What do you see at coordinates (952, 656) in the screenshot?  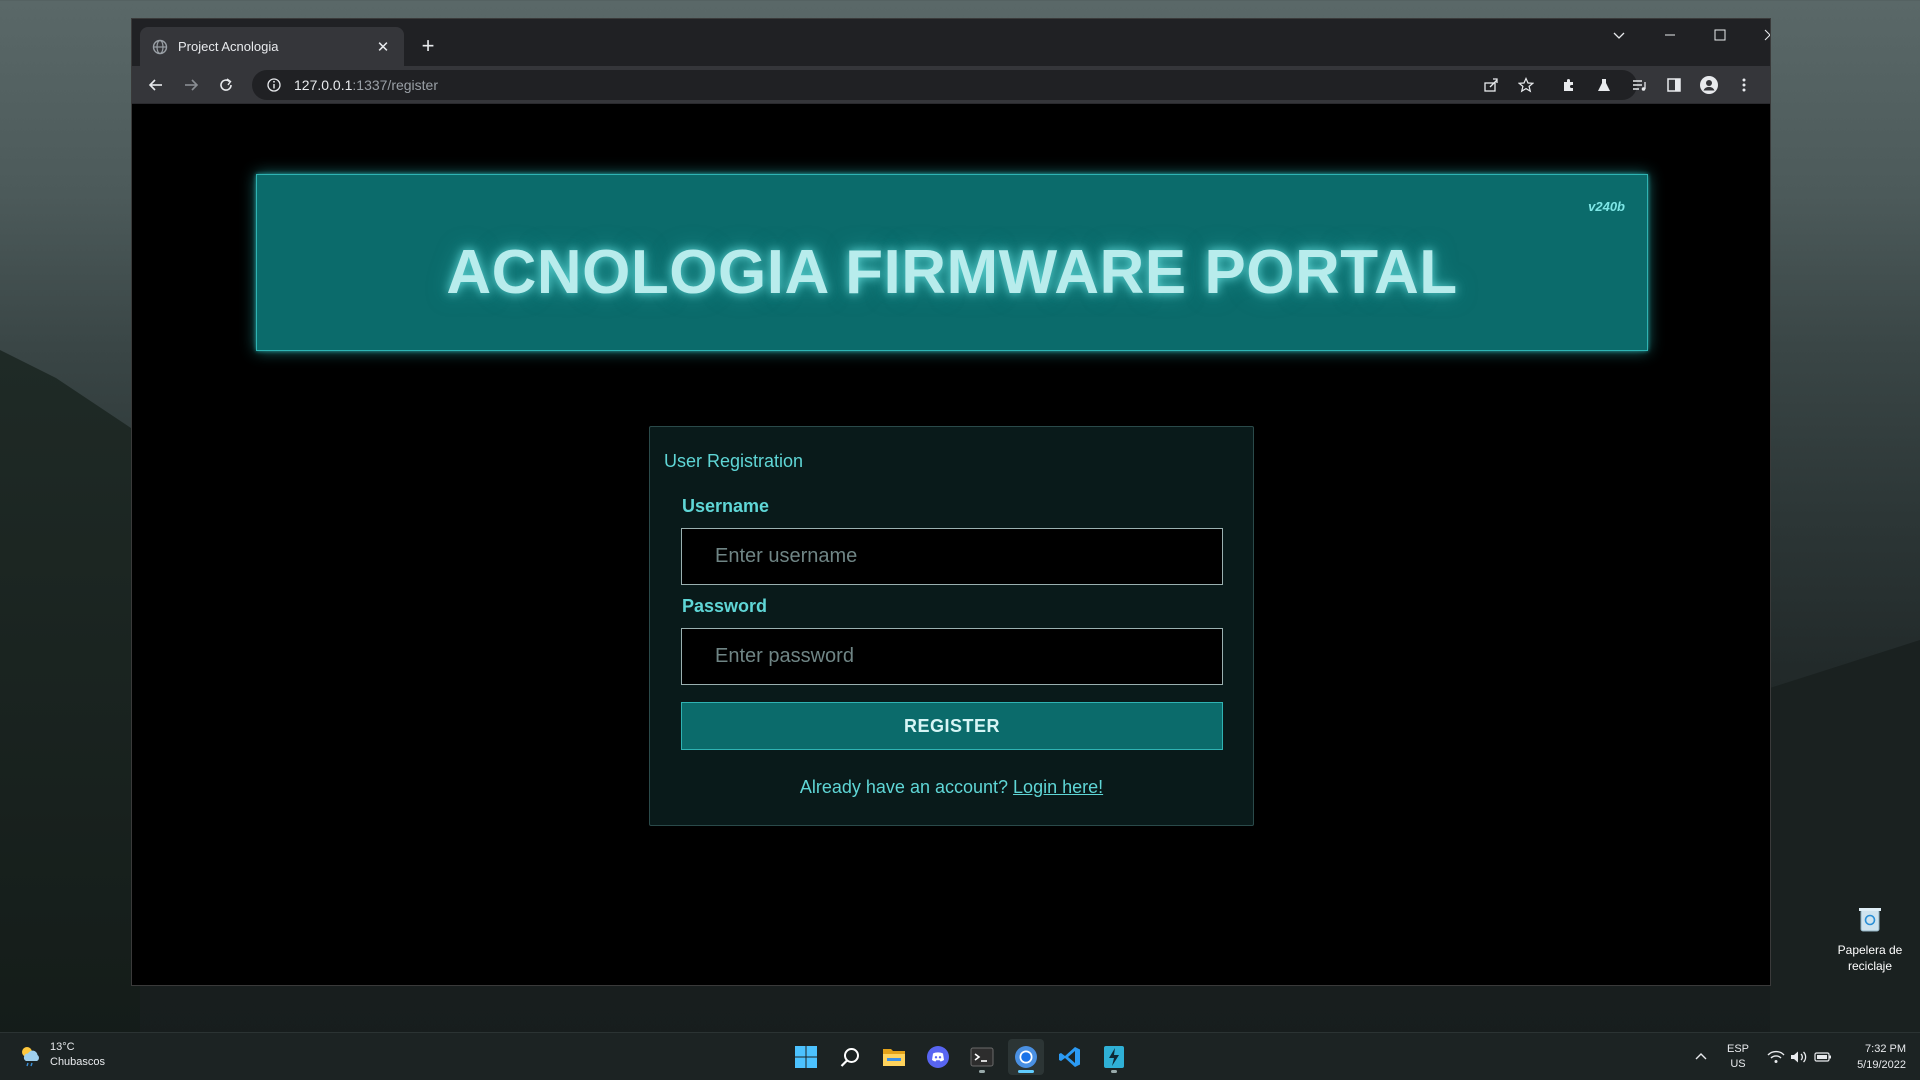 I see `password-input` at bounding box center [952, 656].